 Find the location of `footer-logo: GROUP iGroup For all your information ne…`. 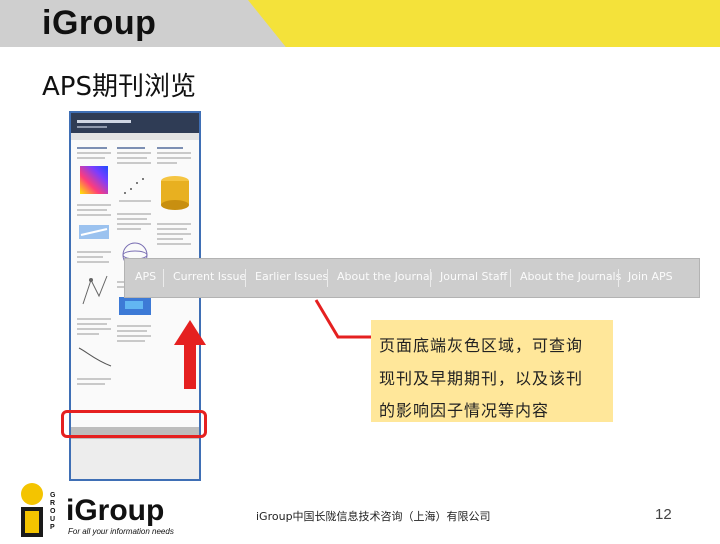

footer-logo: GROUP iGroup For all your information ne… is located at coordinates (99, 510).